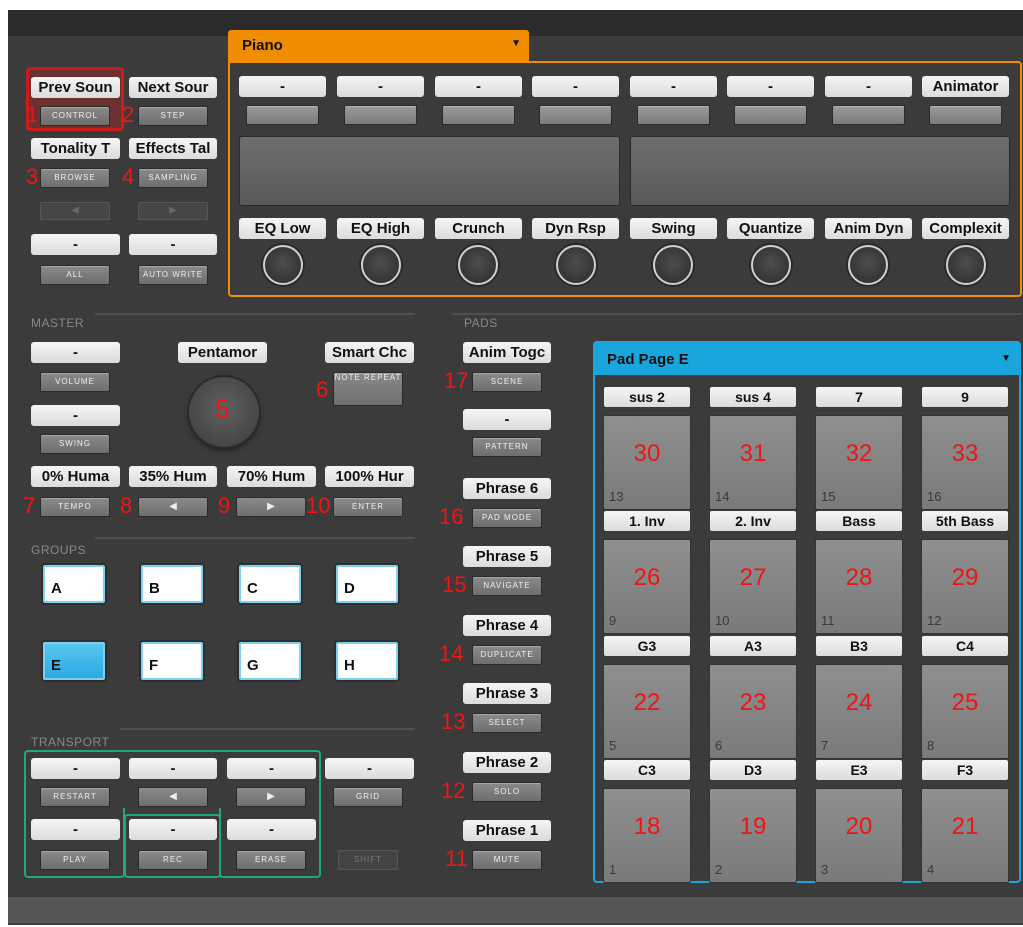 This screenshot has height=927, width=1023. What do you see at coordinates (647, 826) in the screenshot?
I see `pad-annotation: 18` at bounding box center [647, 826].